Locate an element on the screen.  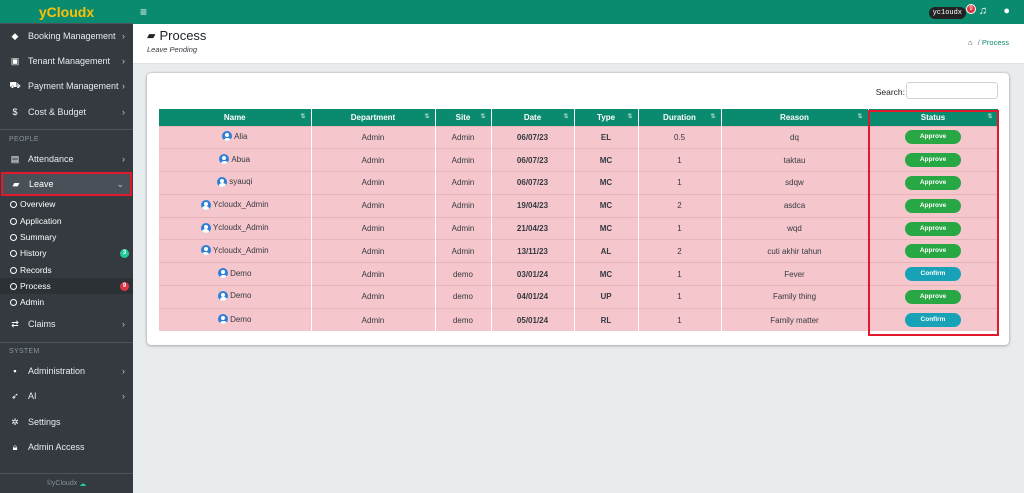
site-value: Admin is located at coordinates (463, 251).